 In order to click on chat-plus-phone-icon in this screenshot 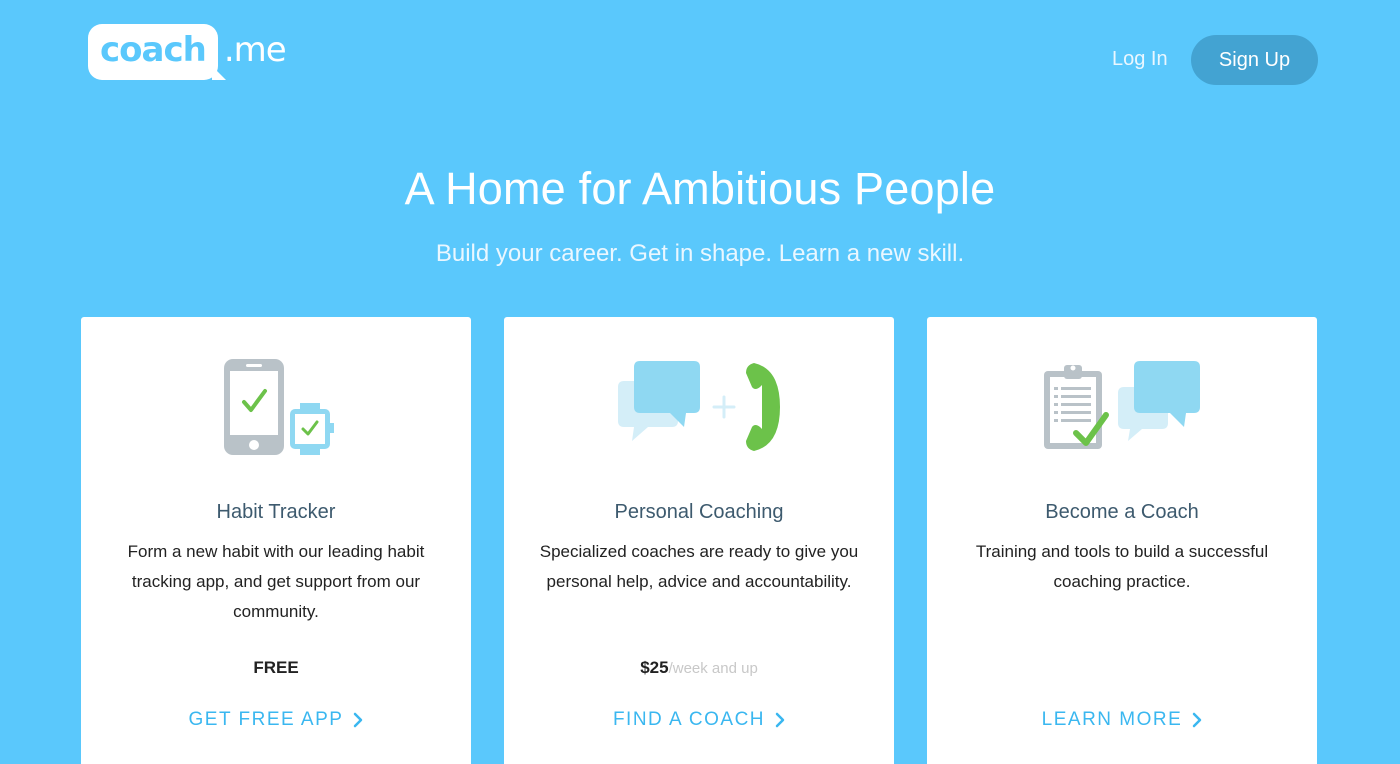, I will do `click(699, 407)`.